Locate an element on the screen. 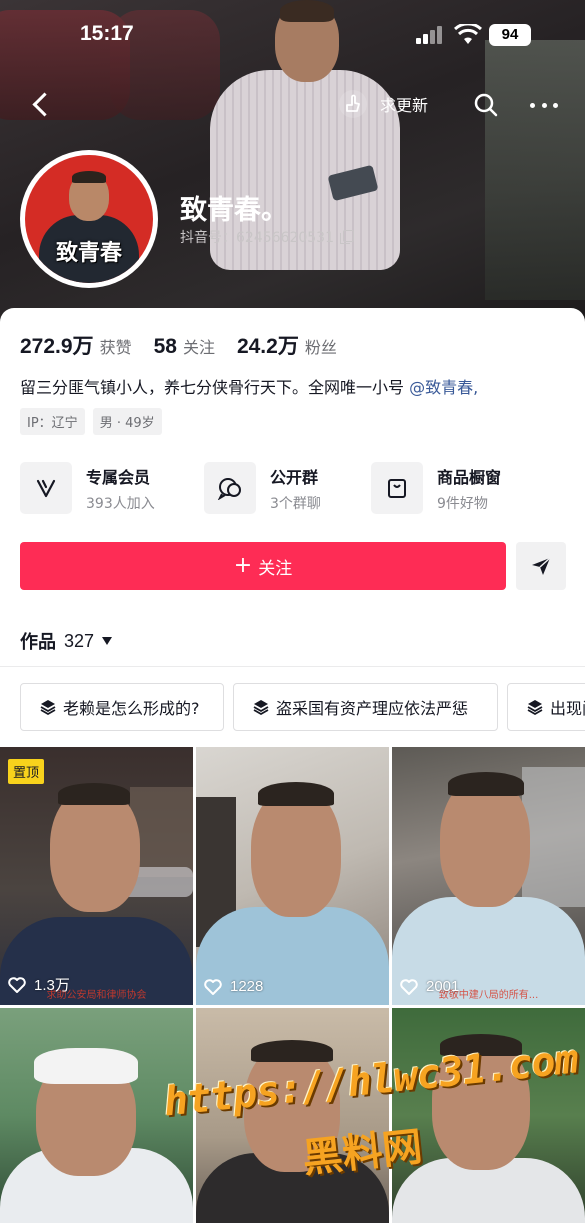 This screenshot has height=1223, width=585. collection-chip: 老赖是怎么形成的? is located at coordinates (122, 707).